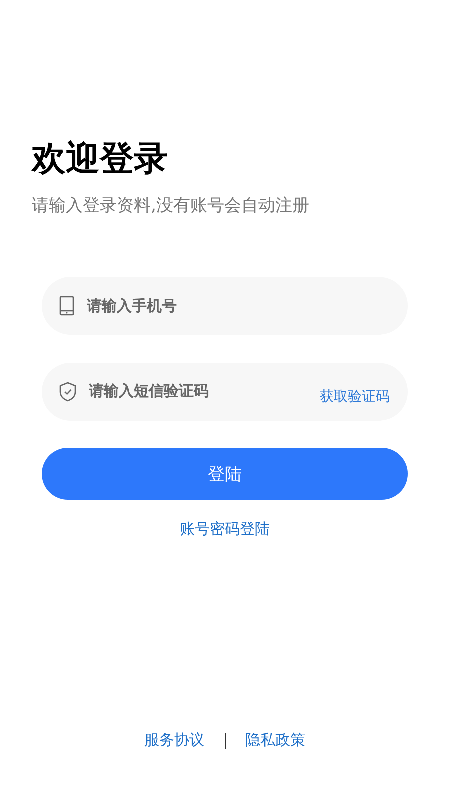 The image size is (450, 800). What do you see at coordinates (355, 397) in the screenshot?
I see `get-code-link: 获取验证码` at bounding box center [355, 397].